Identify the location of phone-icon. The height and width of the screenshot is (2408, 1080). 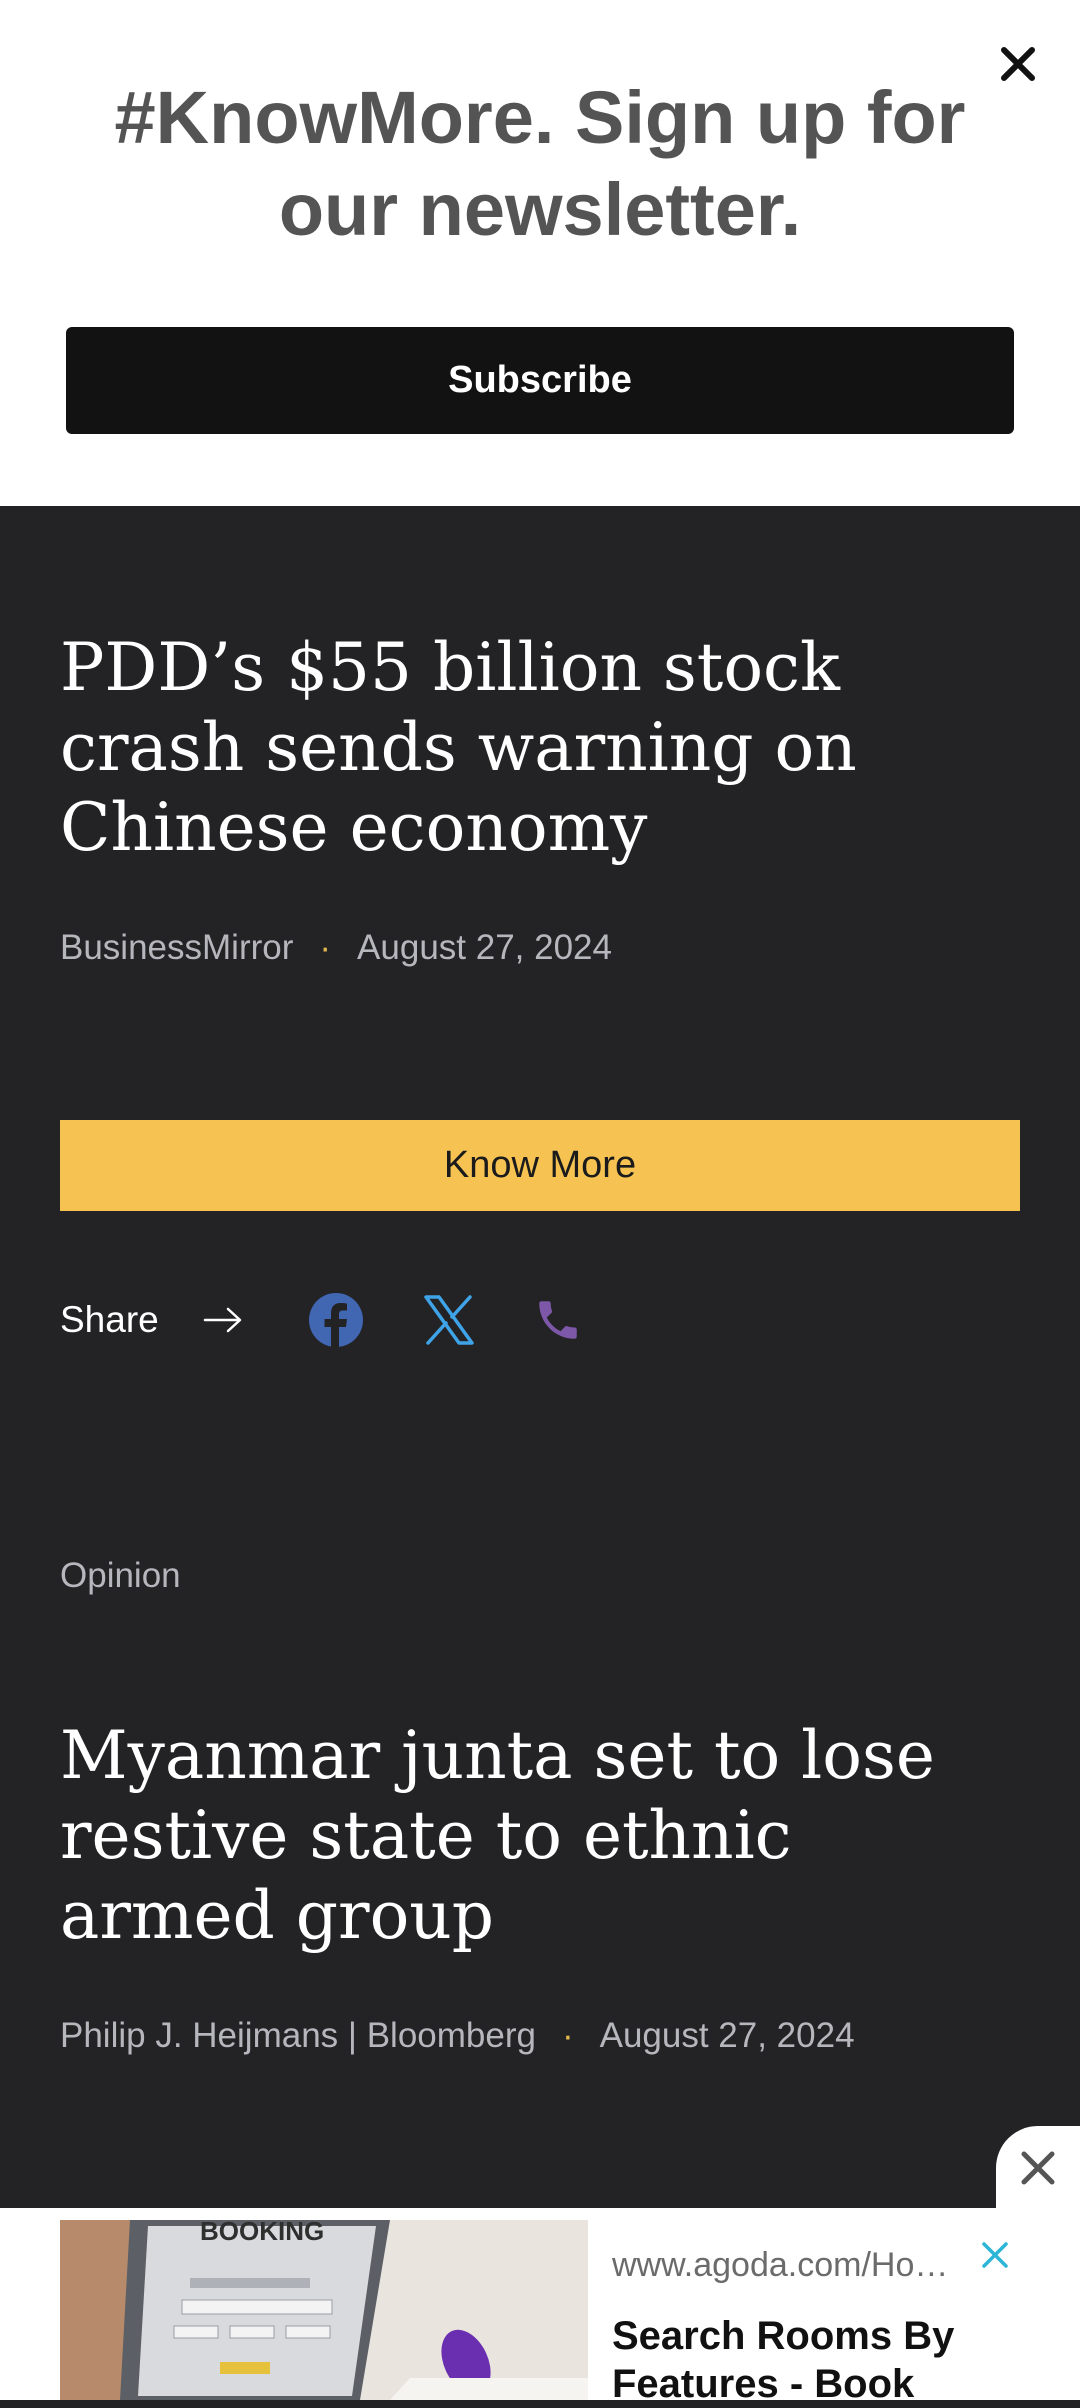
(558, 1320).